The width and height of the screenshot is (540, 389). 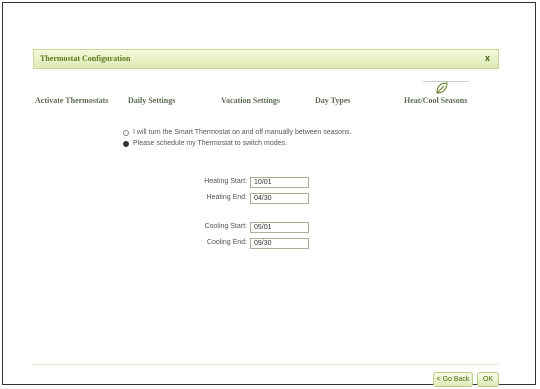 What do you see at coordinates (279, 198) in the screenshot?
I see `heating-end-input: 04/30` at bounding box center [279, 198].